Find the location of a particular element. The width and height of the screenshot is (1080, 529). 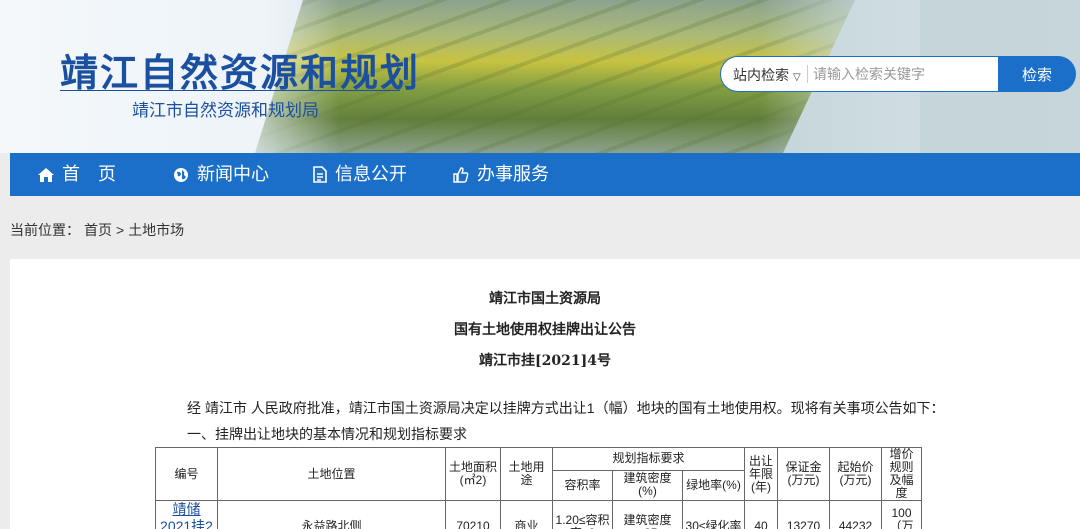

cell-start-price: 44232 is located at coordinates (855, 514).